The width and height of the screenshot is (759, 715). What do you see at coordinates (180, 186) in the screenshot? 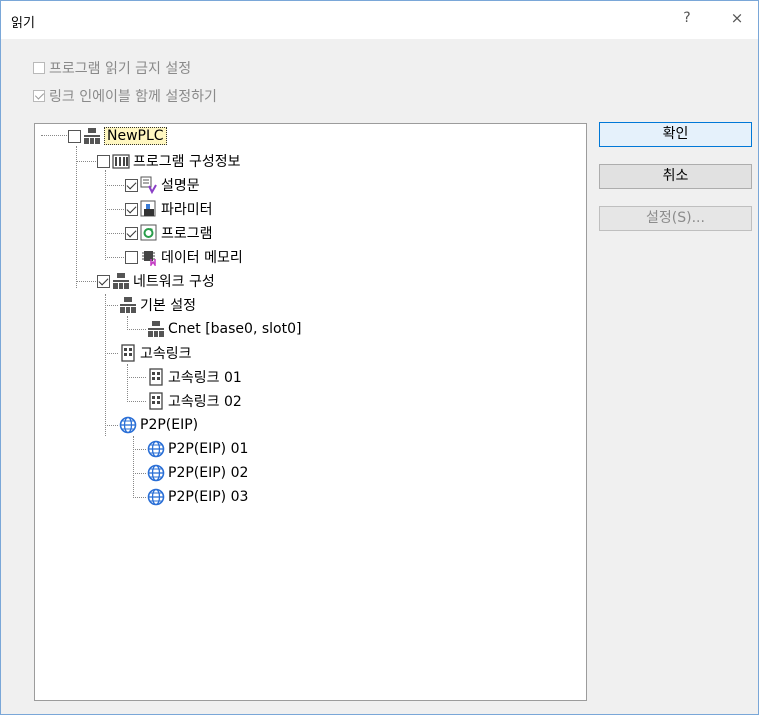
I see `comment-label: 설명문` at bounding box center [180, 186].